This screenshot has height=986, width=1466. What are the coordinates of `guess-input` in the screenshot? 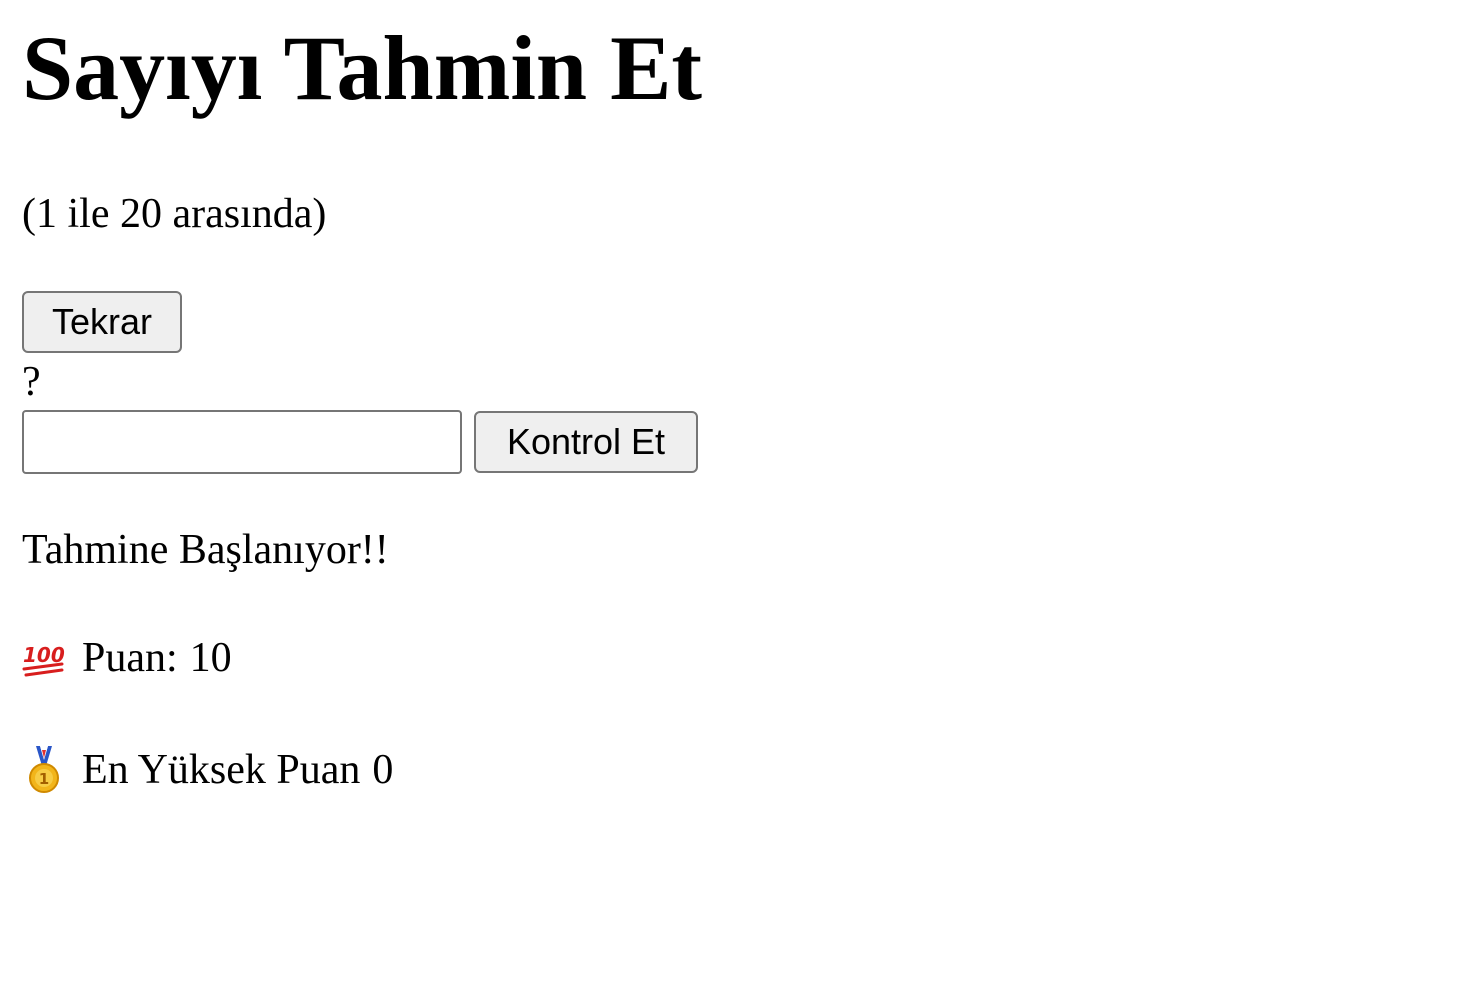 It's located at (242, 442).